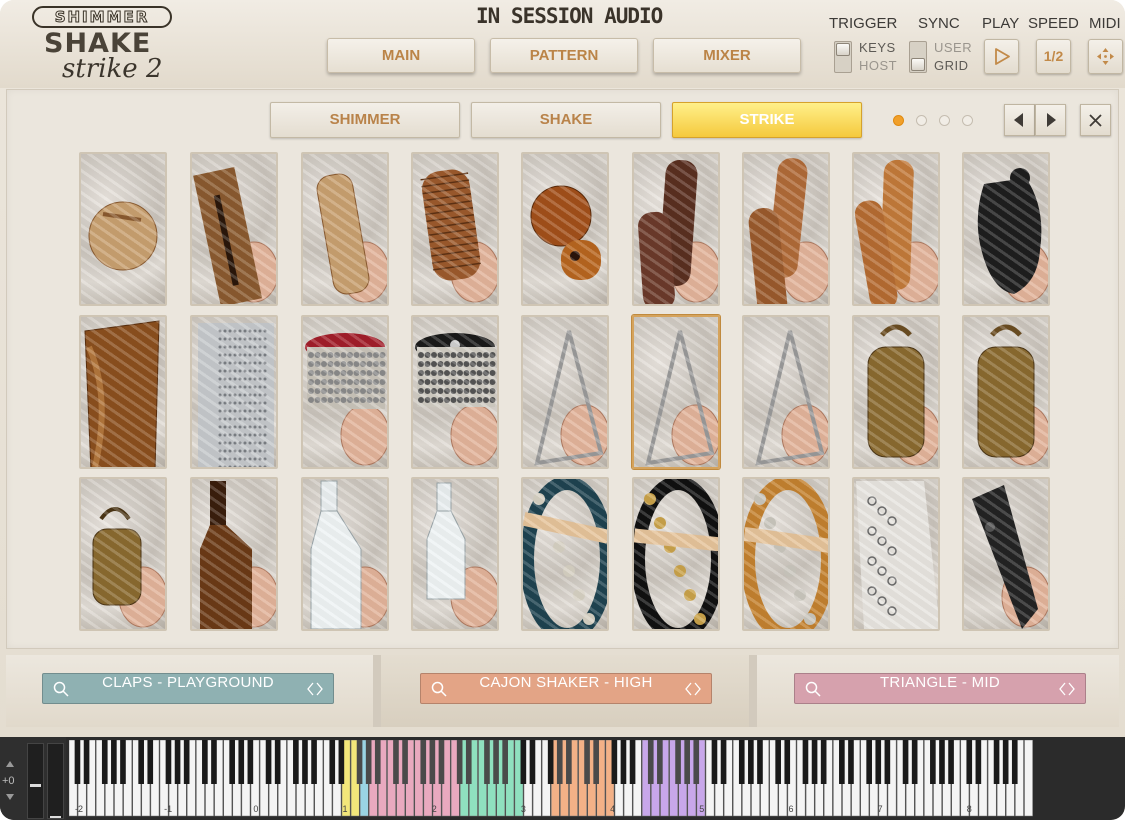 Image resolution: width=1125 pixels, height=820 pixels. What do you see at coordinates (234, 554) in the screenshot?
I see `instrument-tile-bottle-brown` at bounding box center [234, 554].